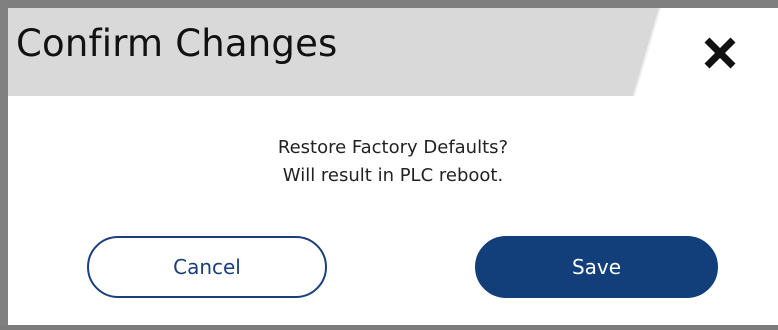 This screenshot has width=778, height=330. What do you see at coordinates (389, 327) in the screenshot?
I see `dialog-frame-bottom` at bounding box center [389, 327].